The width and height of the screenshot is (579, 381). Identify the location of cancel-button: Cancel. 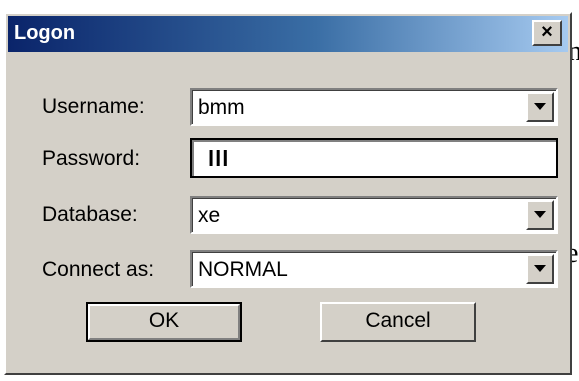
(398, 322).